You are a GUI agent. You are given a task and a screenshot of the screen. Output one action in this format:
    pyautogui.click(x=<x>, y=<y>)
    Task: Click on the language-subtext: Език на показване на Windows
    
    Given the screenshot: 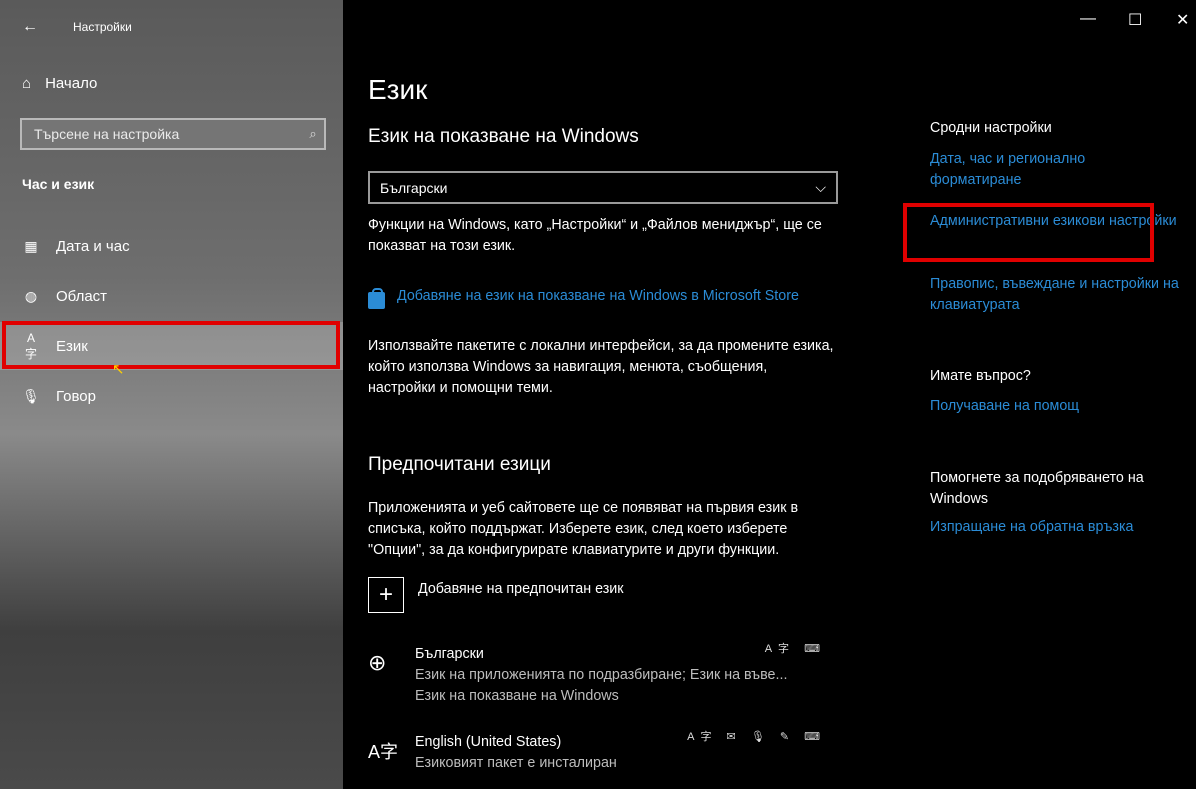 What is the action you would take?
    pyautogui.click(x=517, y=696)
    